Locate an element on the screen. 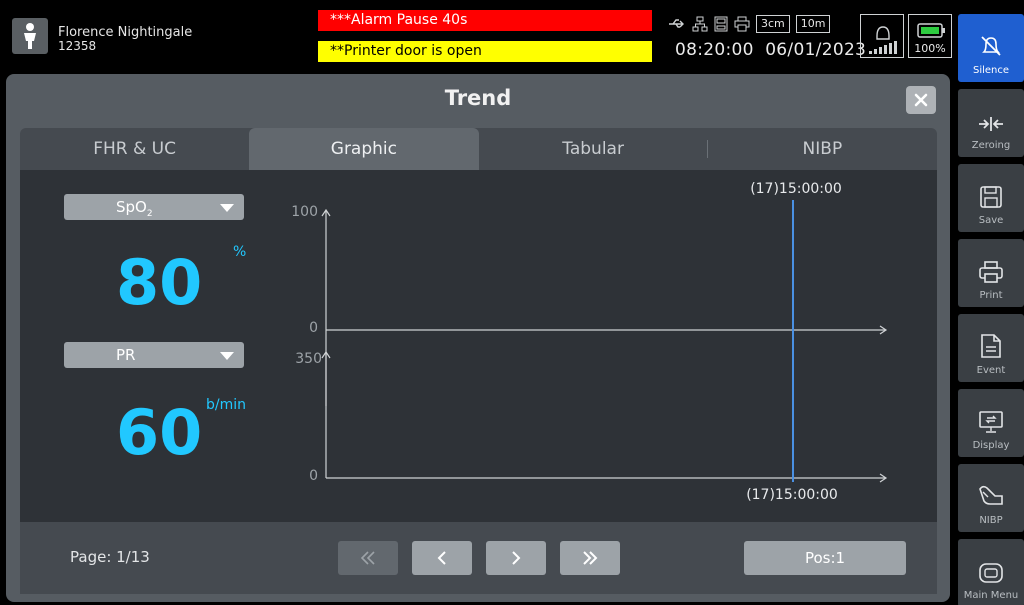  save-button: Save is located at coordinates (991, 198).